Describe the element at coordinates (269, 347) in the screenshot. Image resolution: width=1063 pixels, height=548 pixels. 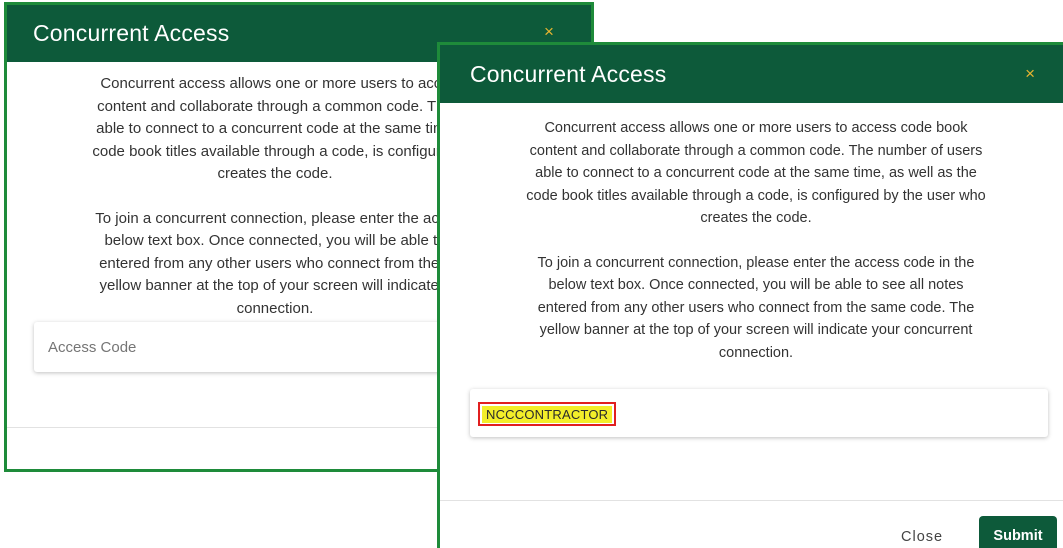
I see `access-code-input: Access Code` at that location.